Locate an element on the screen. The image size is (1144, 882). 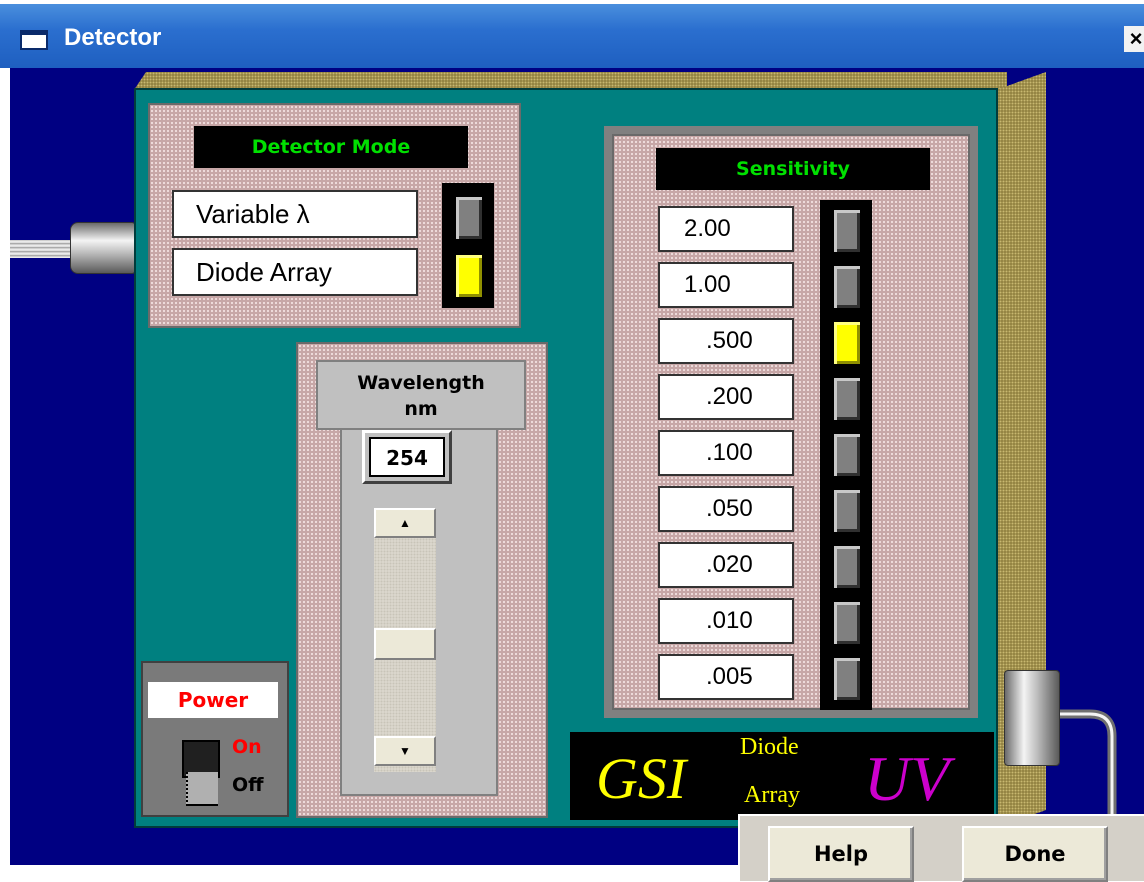
power-off-label: Off is located at coordinates (248, 785).